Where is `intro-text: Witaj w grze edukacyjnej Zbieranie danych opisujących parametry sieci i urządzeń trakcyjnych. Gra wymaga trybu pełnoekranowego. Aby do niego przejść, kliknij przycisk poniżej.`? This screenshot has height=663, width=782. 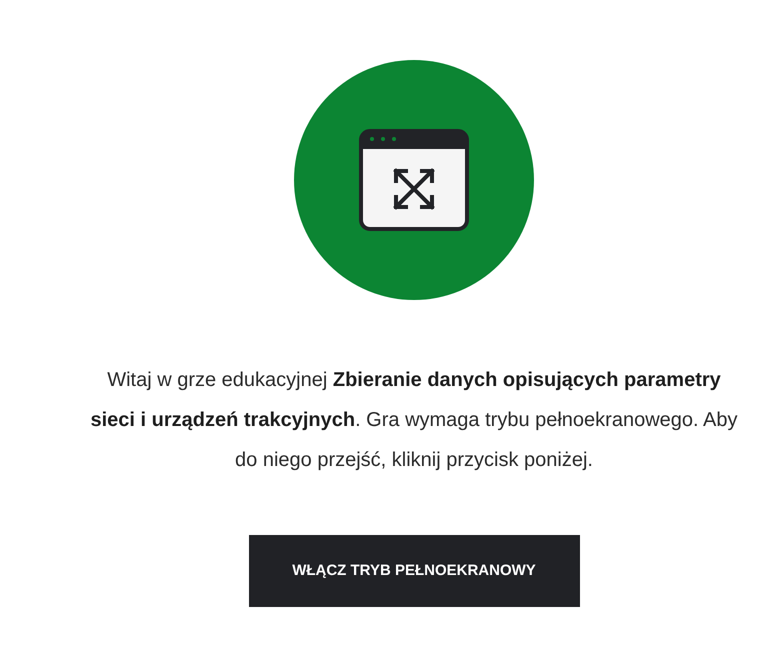
intro-text: Witaj w grze edukacyjnej Zbieranie danych opisujących parametry sieci i urządzeń trakcyjnych. Gra wymaga trybu pełnoekranowego. Aby do niego przejść, kliknij przycisk poniżej. is located at coordinates (414, 420).